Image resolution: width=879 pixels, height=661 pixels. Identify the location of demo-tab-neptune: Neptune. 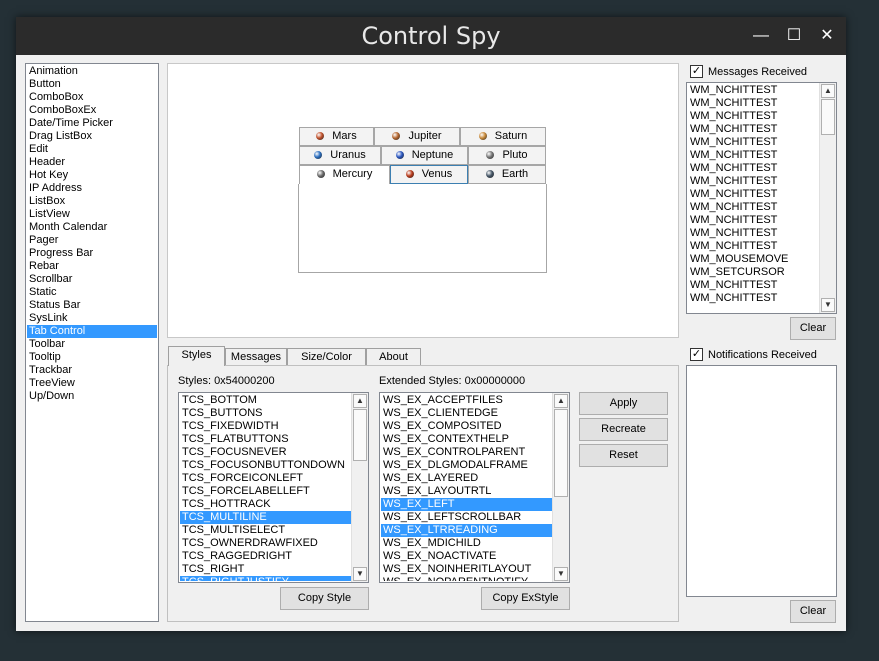
(424, 155).